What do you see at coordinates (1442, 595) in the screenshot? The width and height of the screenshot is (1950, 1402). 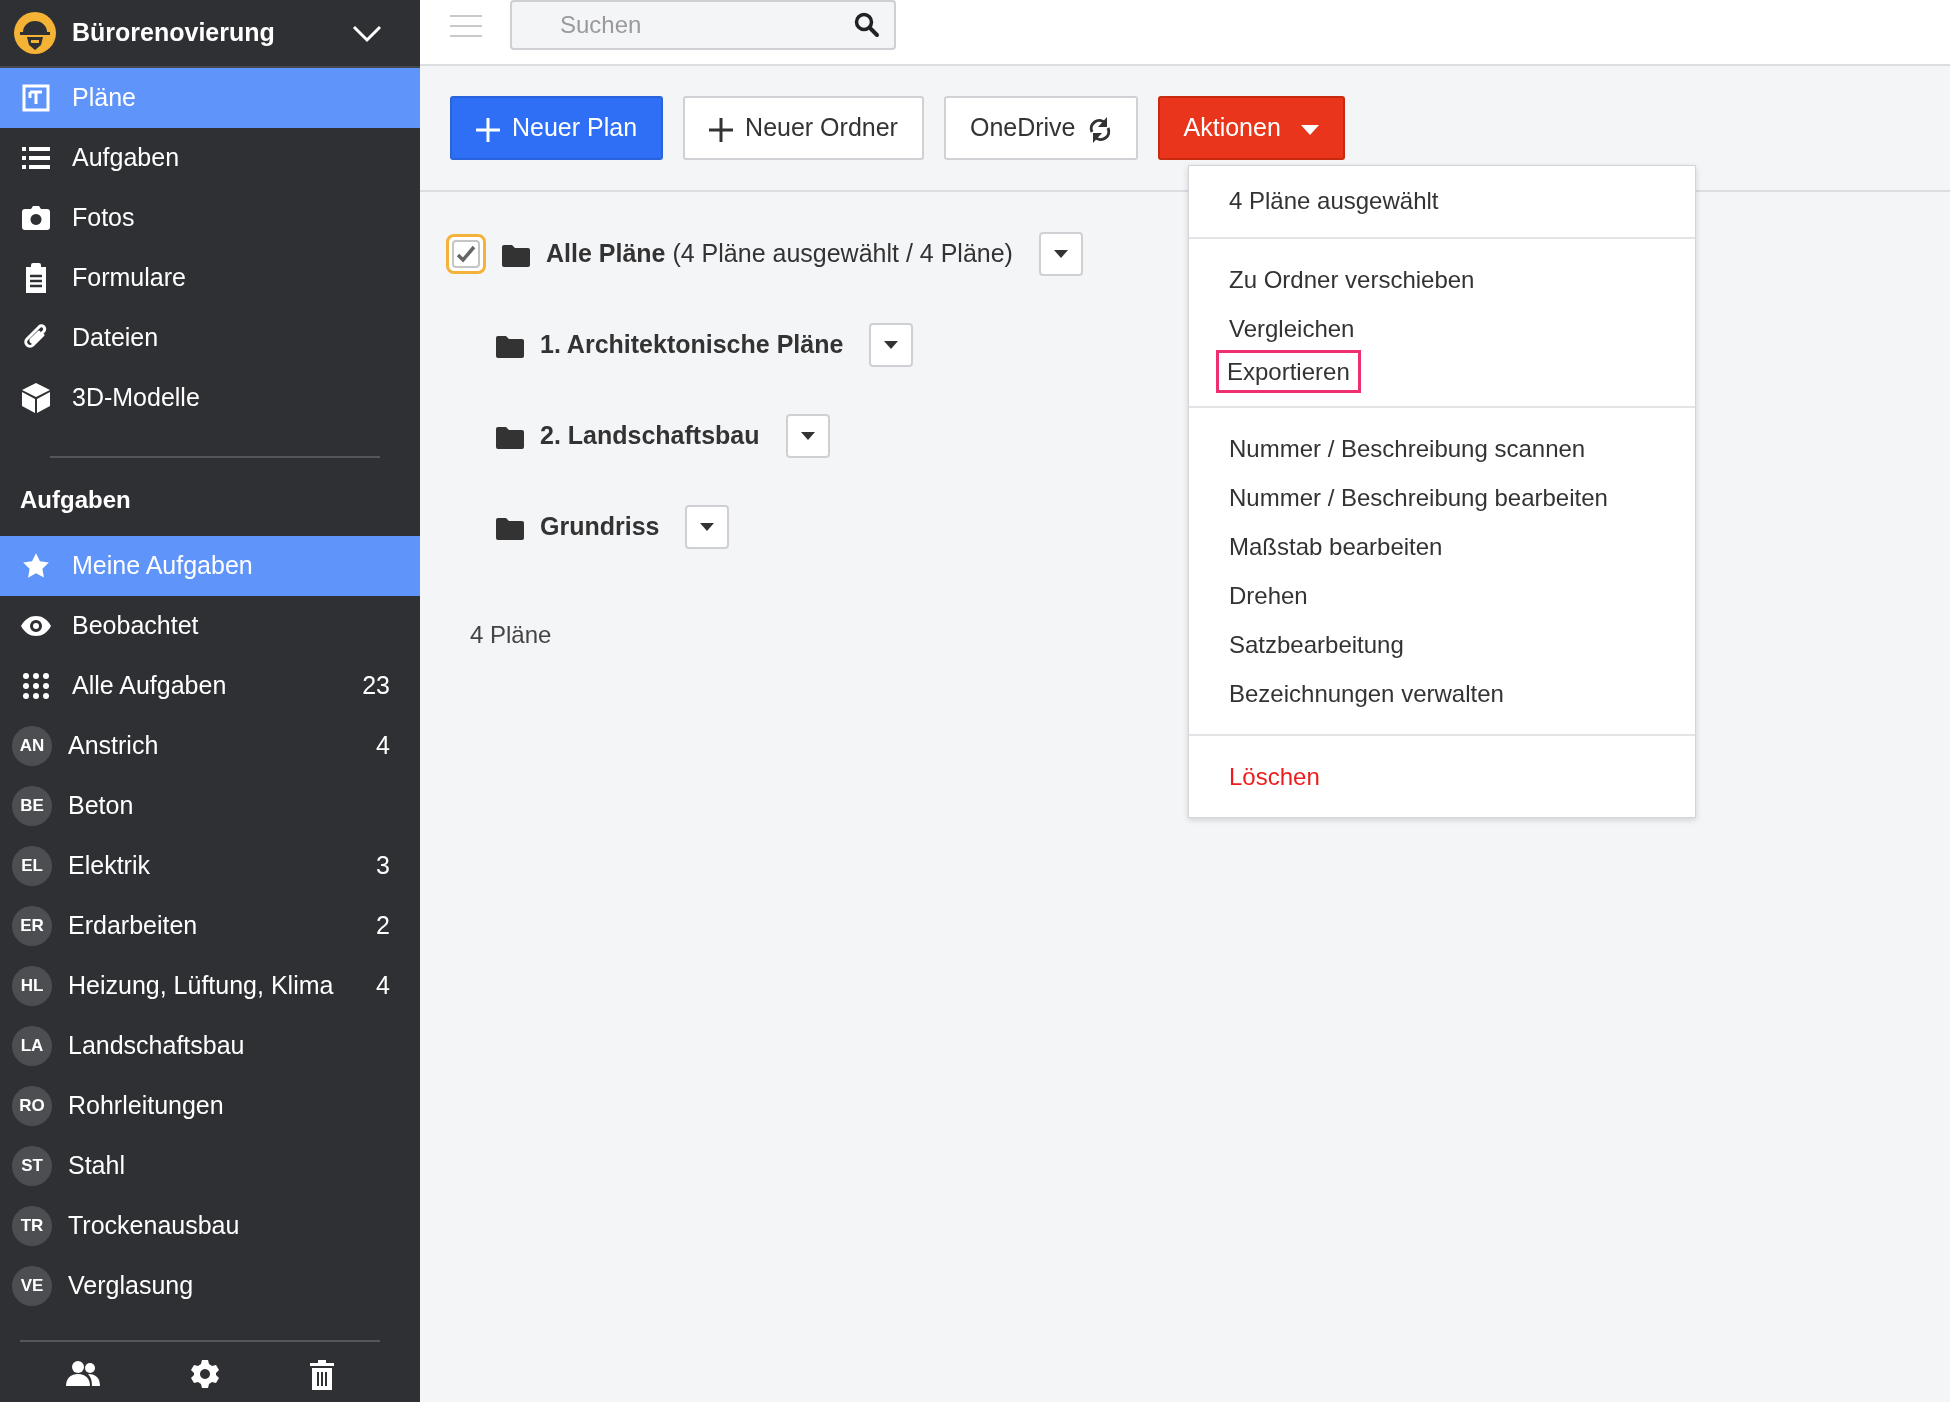 I see `menu-item: Drehen` at bounding box center [1442, 595].